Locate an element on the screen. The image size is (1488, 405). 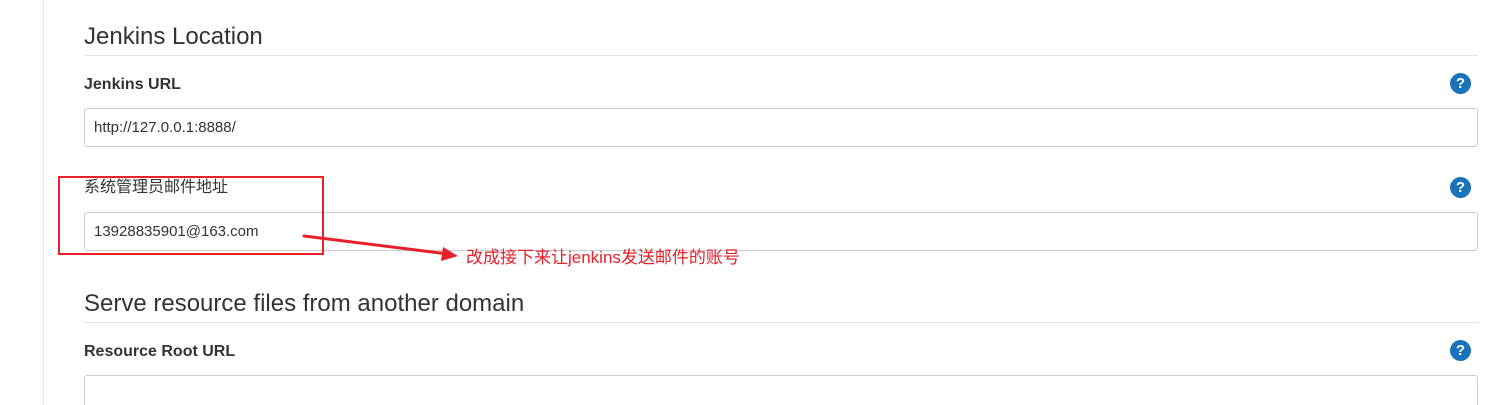
annotation-highlight-box is located at coordinates (191, 215).